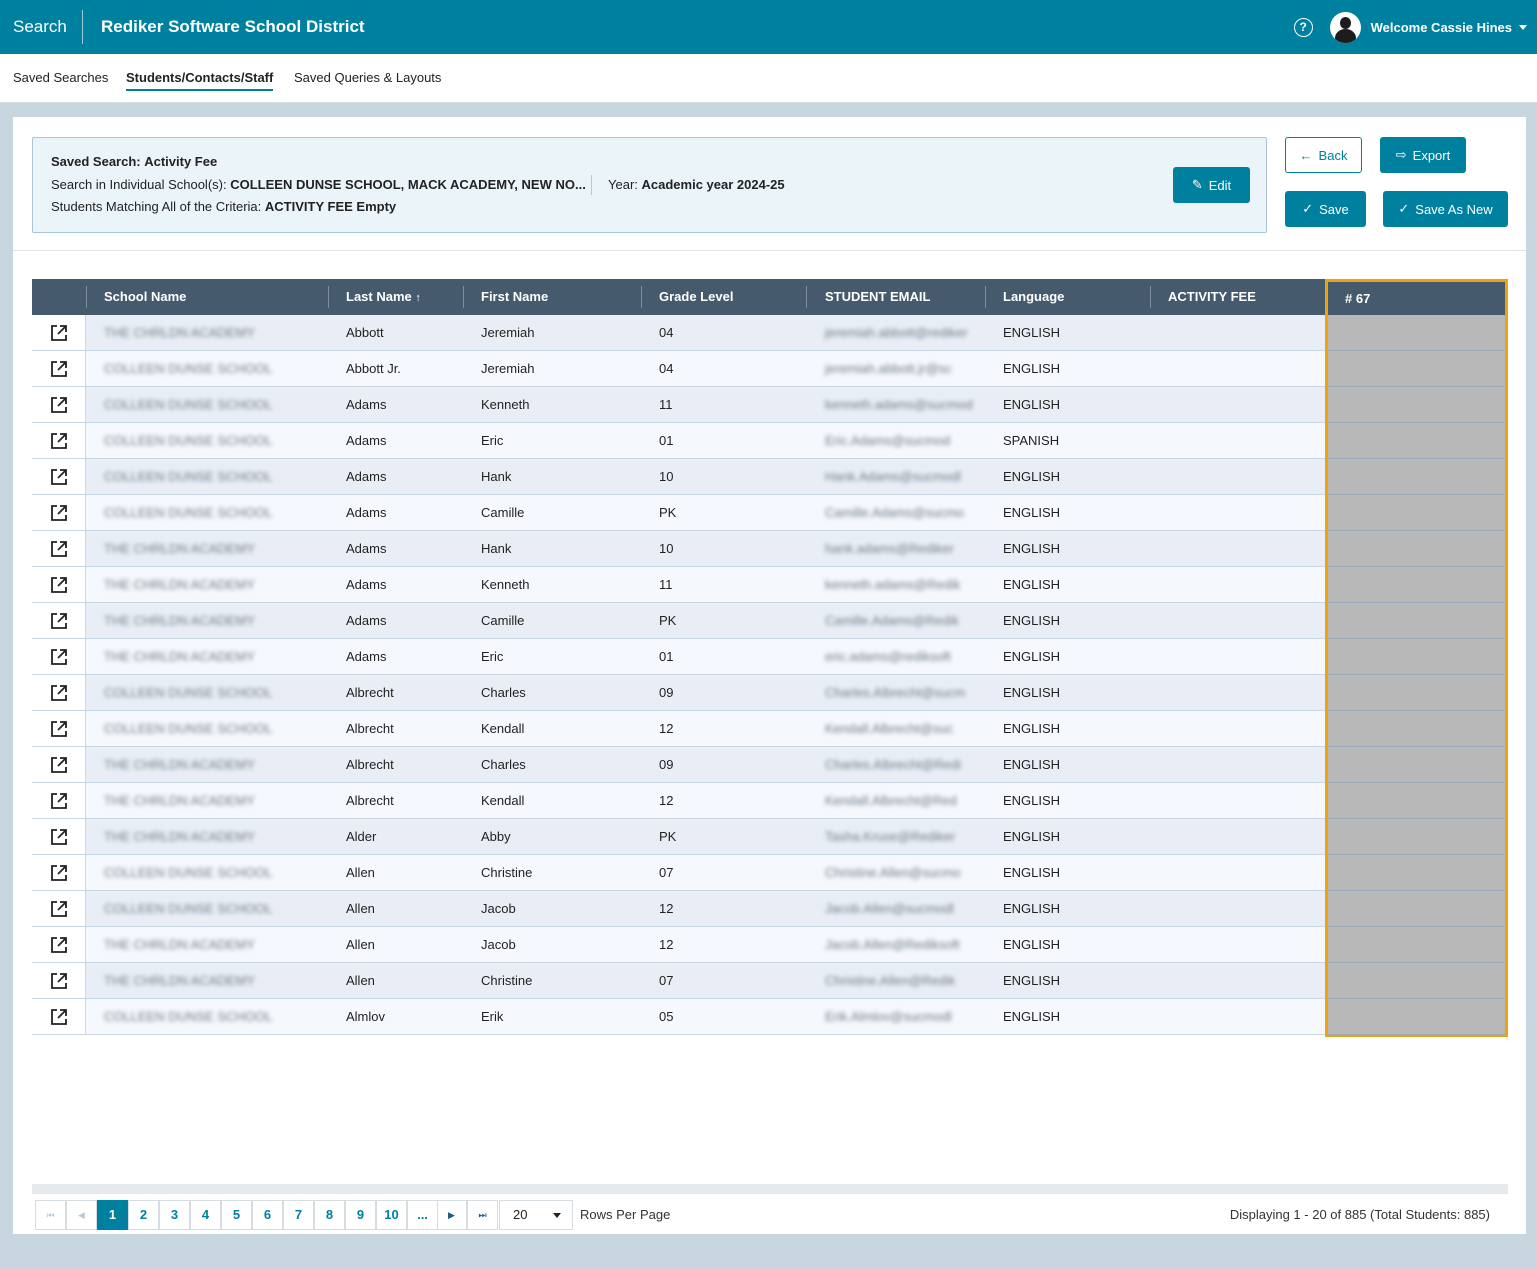  I want to click on cell-grade-level: 09, so click(666, 692).